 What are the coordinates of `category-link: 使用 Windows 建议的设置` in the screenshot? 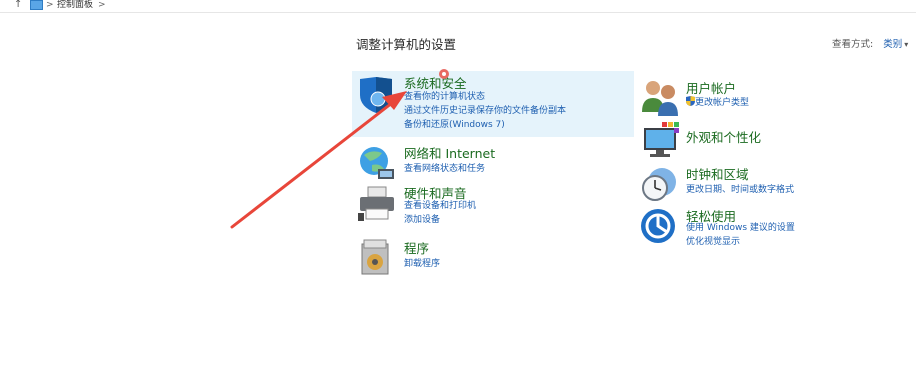 It's located at (740, 228).